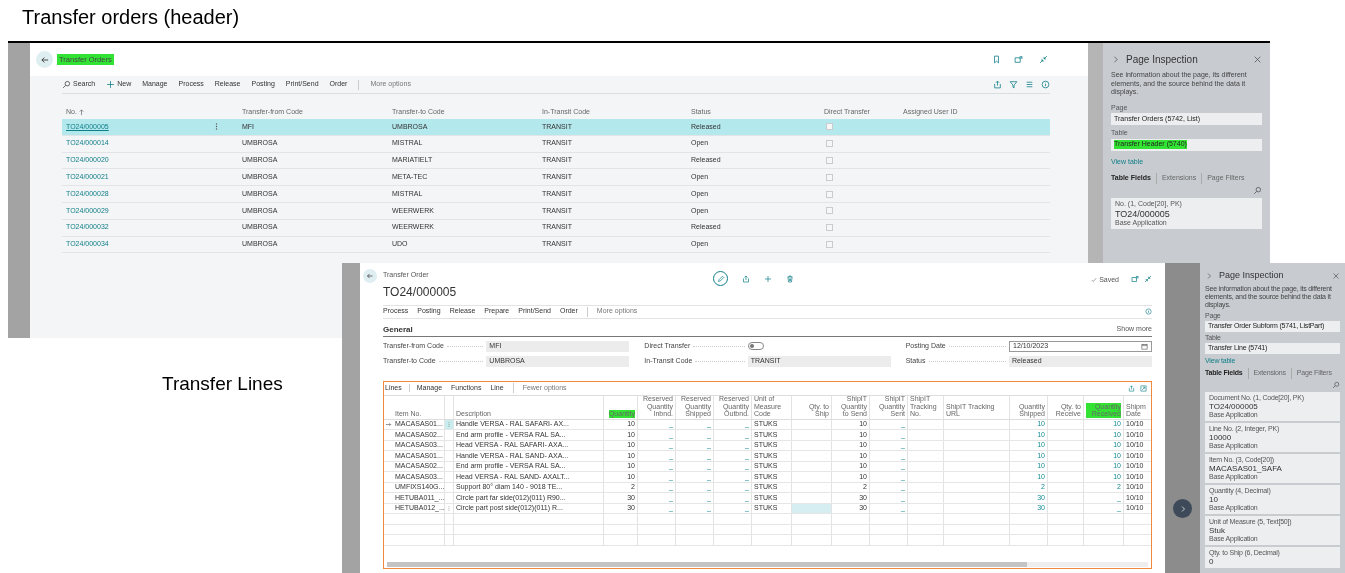 The width and height of the screenshot is (1345, 573). I want to click on arrow-right-icon, so click(388, 424).